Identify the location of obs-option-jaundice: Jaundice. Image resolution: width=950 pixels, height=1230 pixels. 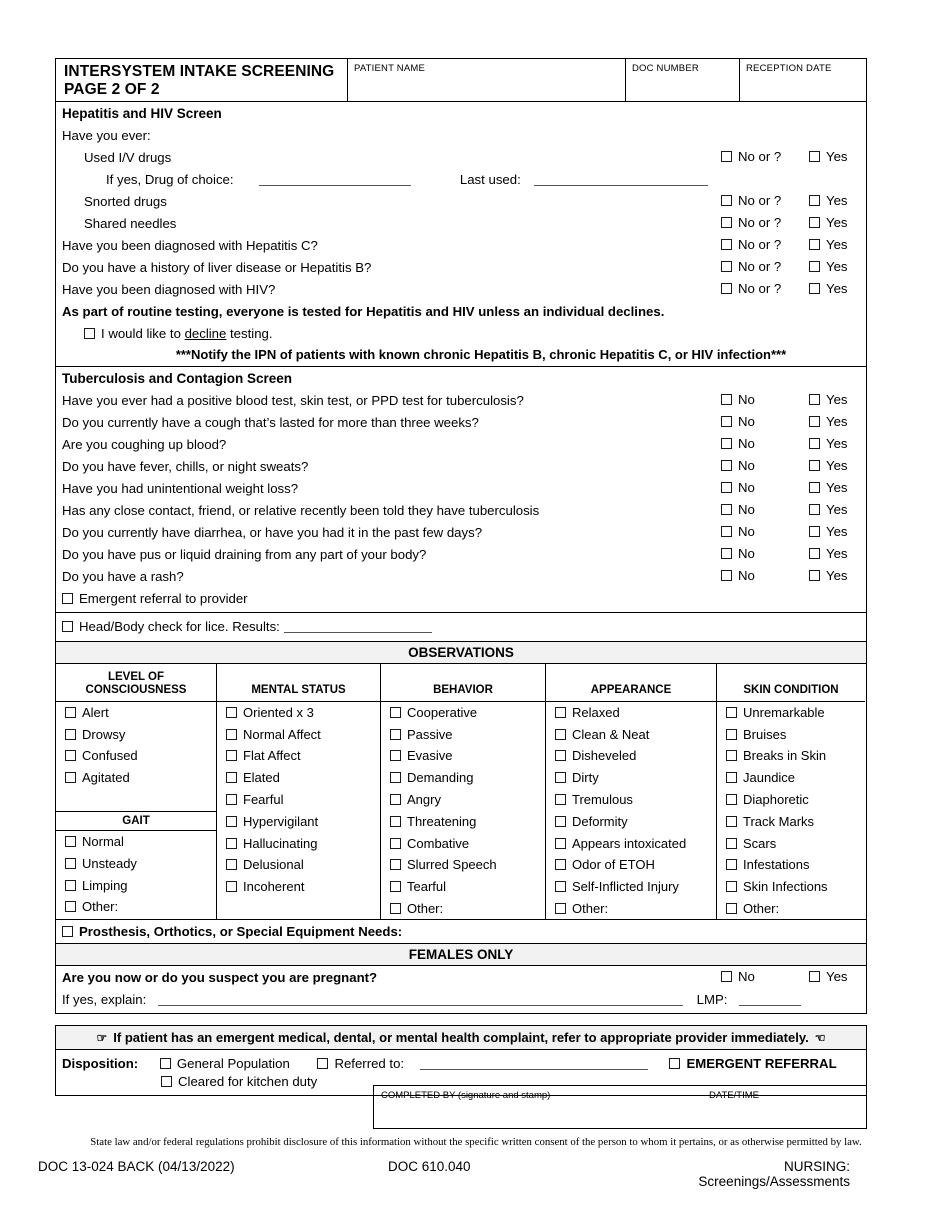
(791, 778).